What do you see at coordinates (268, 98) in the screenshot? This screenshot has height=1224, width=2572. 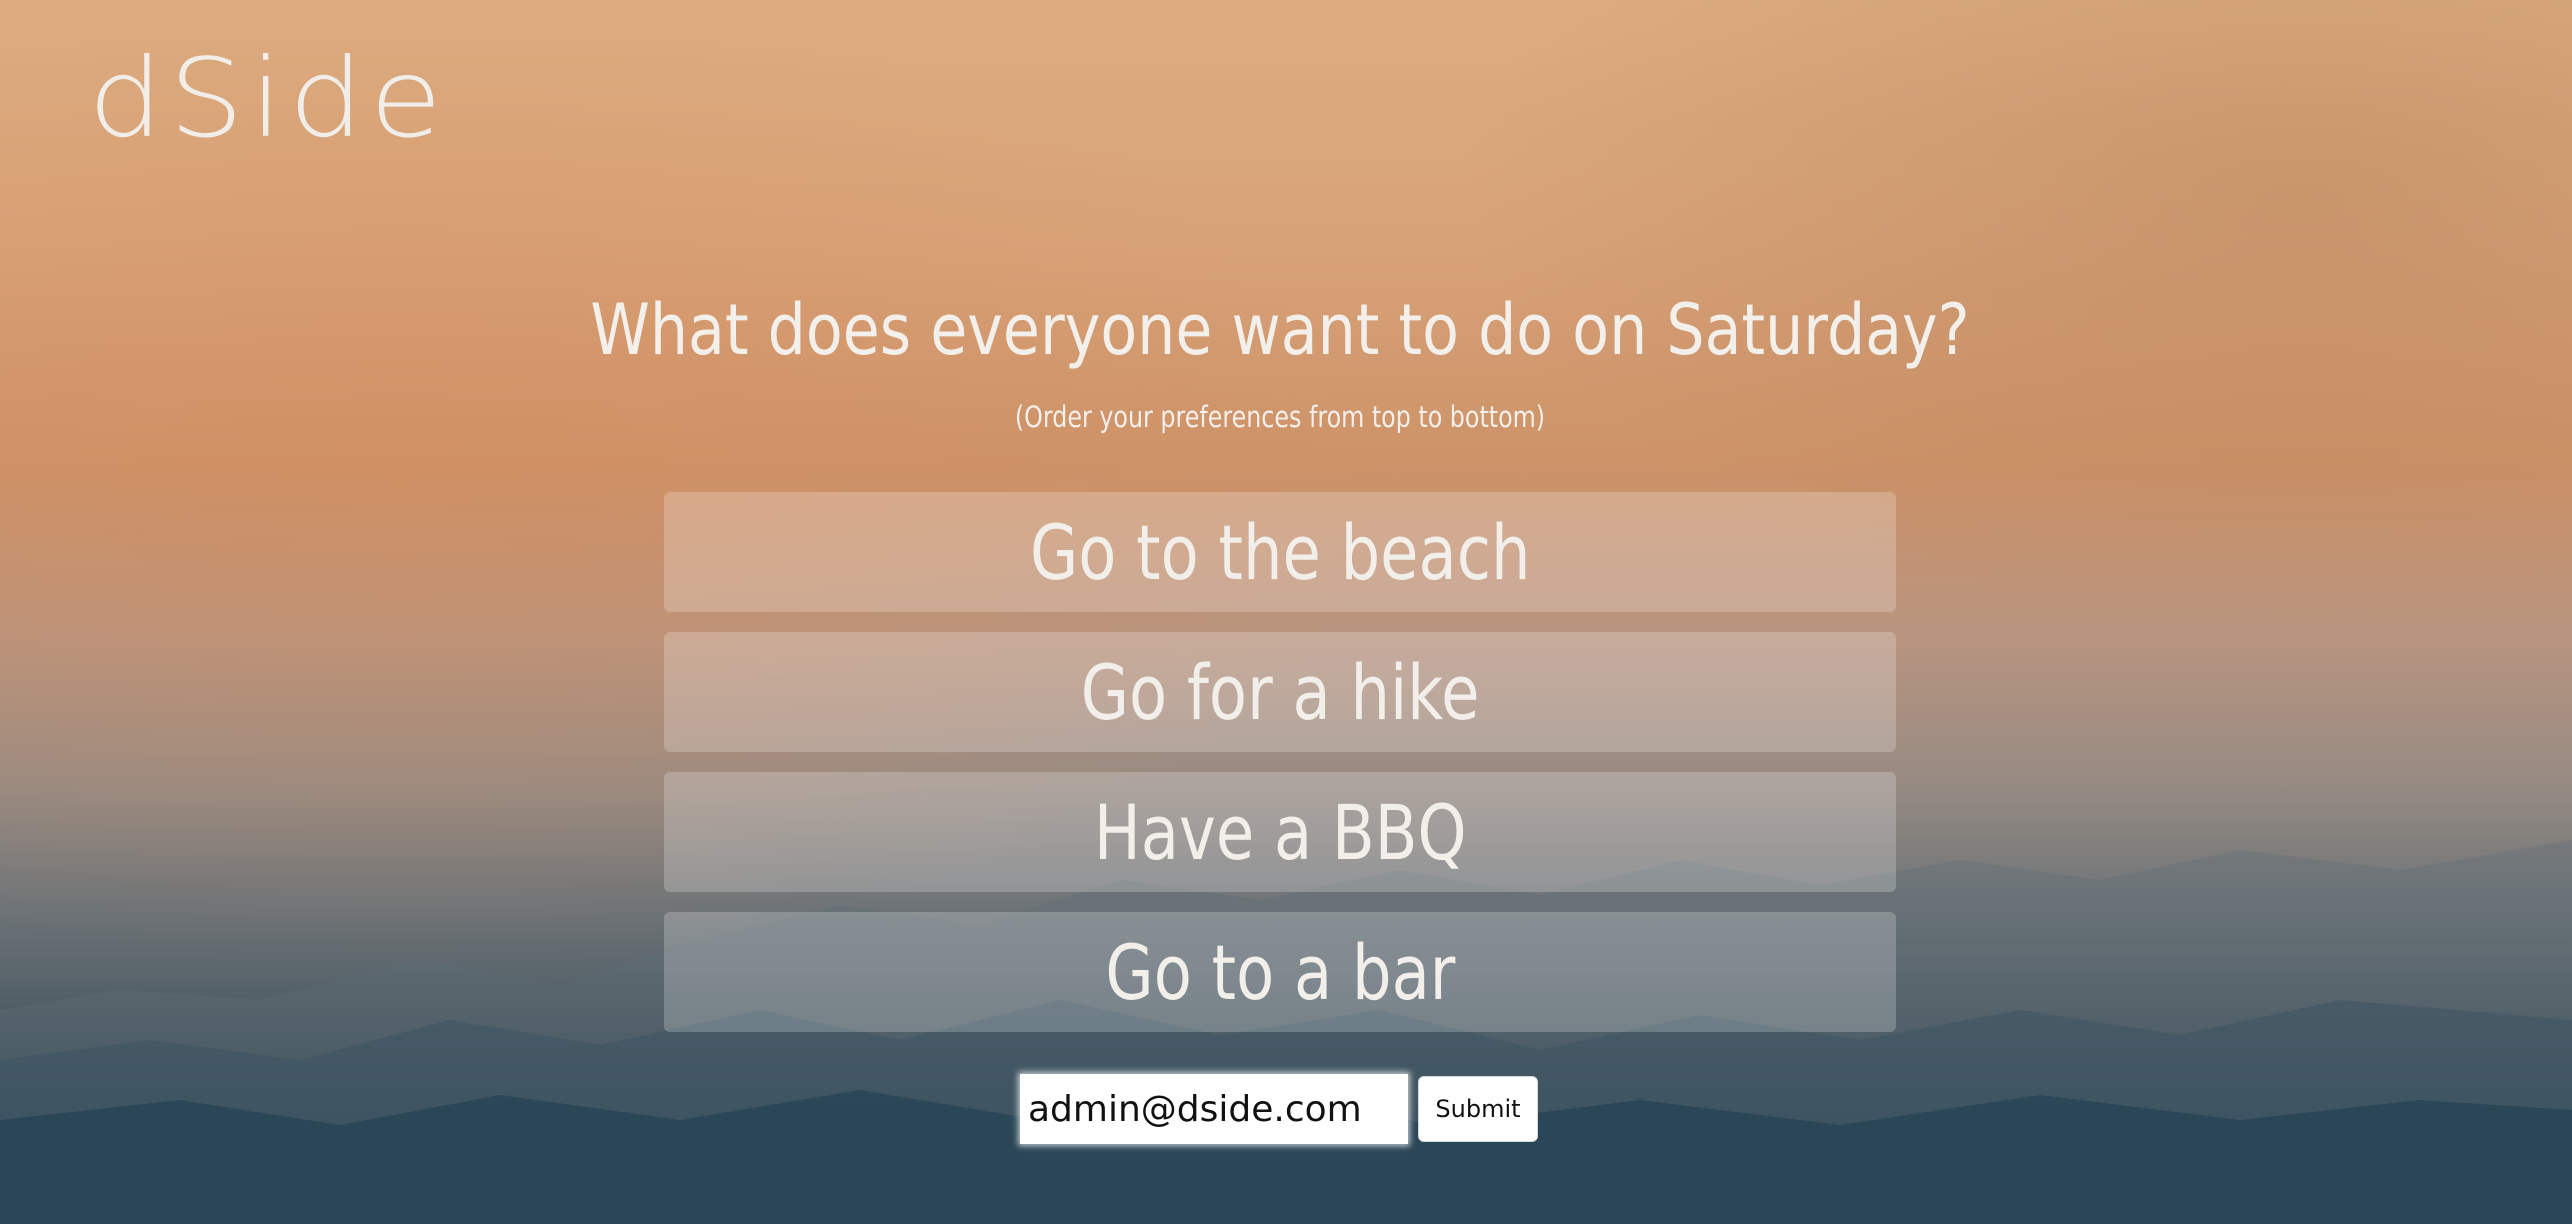 I see `dside-logo: dSide` at bounding box center [268, 98].